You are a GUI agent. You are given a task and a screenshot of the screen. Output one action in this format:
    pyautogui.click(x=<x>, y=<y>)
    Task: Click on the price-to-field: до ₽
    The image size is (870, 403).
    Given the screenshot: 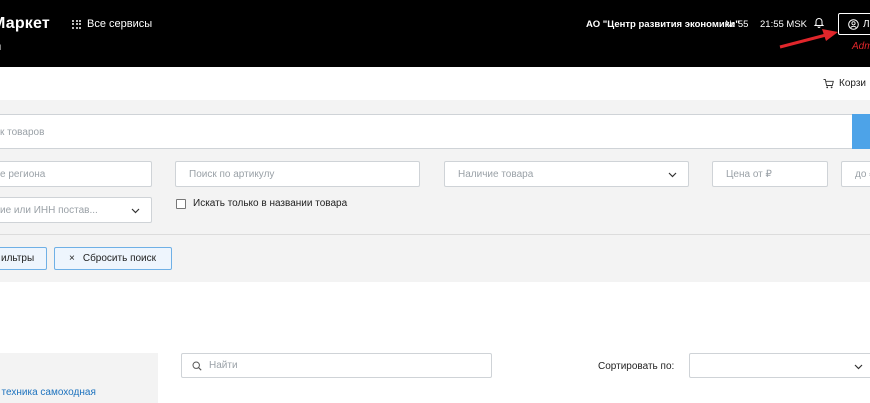 What is the action you would take?
    pyautogui.click(x=855, y=174)
    